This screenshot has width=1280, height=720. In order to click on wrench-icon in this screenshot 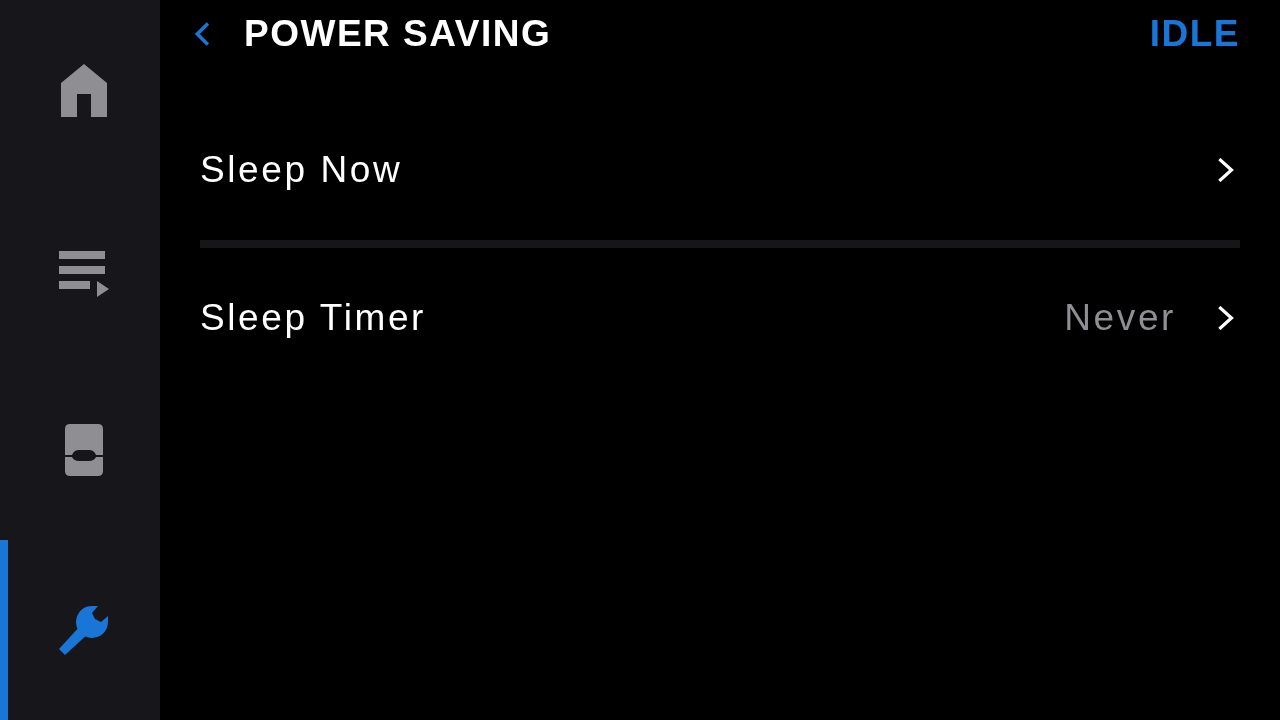, I will do `click(84, 630)`.